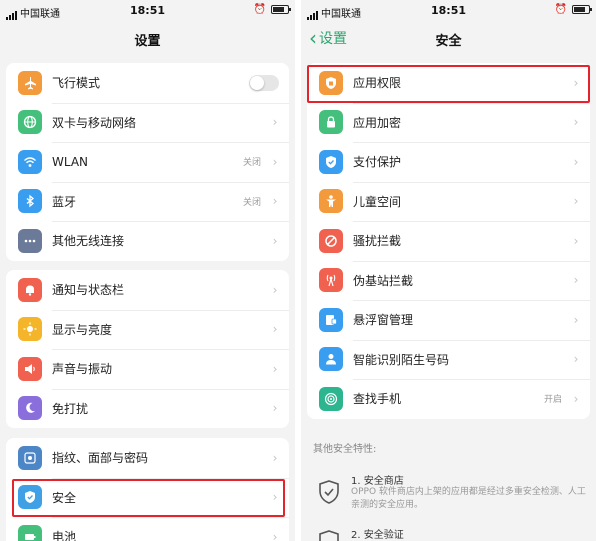 Image resolution: width=596 pixels, height=541 pixels. What do you see at coordinates (448, 399) in the screenshot?
I see `settings-row: 查找手机 开启 ›` at bounding box center [448, 399].